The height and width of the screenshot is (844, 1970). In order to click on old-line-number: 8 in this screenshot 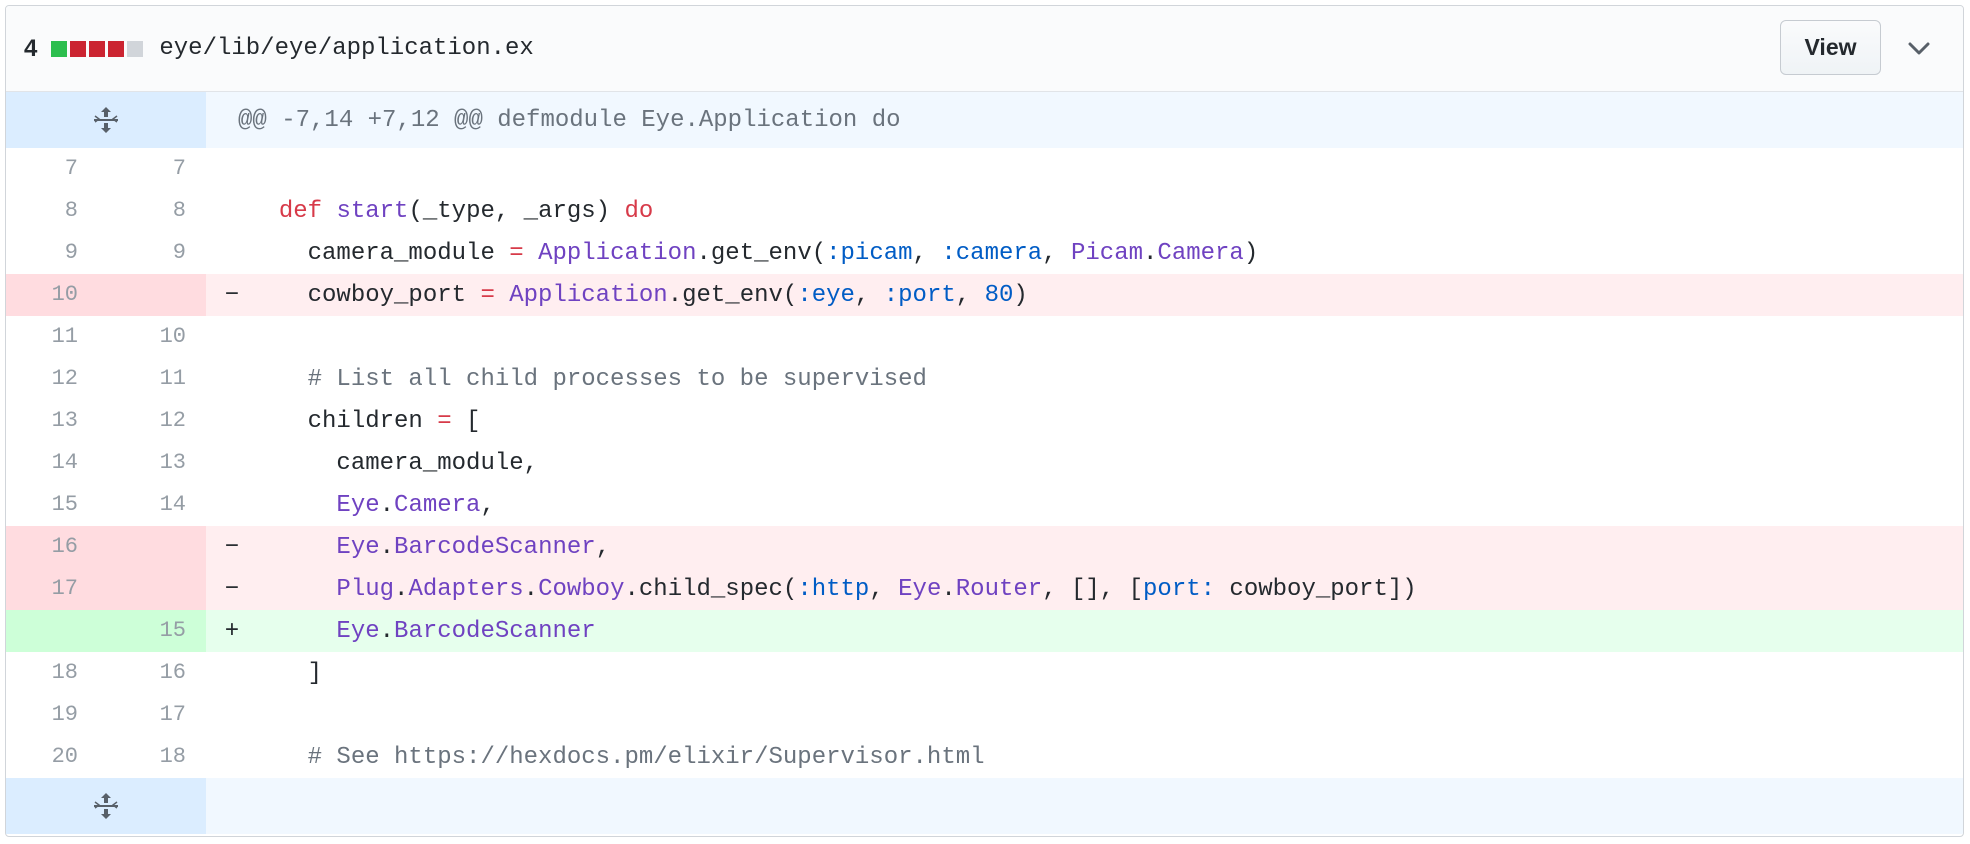, I will do `click(56, 211)`.